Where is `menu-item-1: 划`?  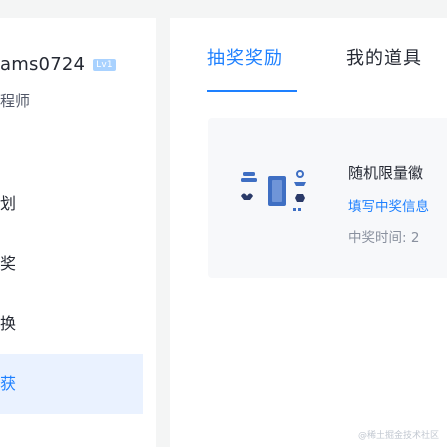
menu-item-1: 划 is located at coordinates (71, 204).